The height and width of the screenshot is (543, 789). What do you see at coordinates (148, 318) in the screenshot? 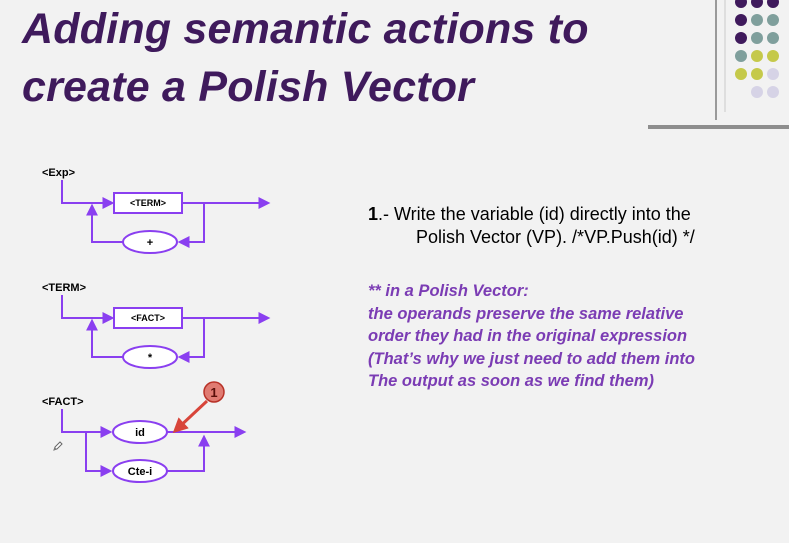
I see `fact-box-text: <FACT>` at bounding box center [148, 318].